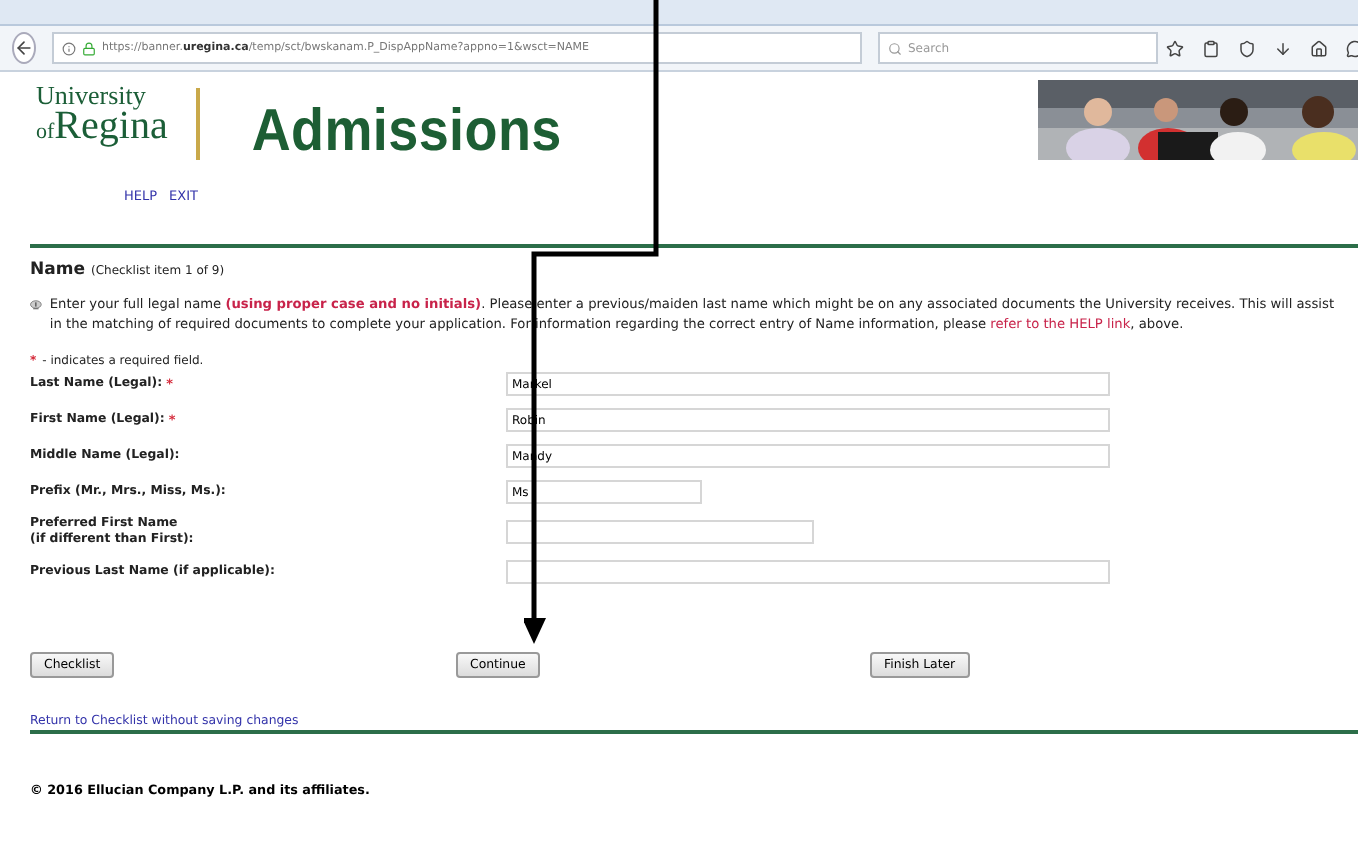 This screenshot has height=842, width=1358. I want to click on back-icon, so click(24, 48).